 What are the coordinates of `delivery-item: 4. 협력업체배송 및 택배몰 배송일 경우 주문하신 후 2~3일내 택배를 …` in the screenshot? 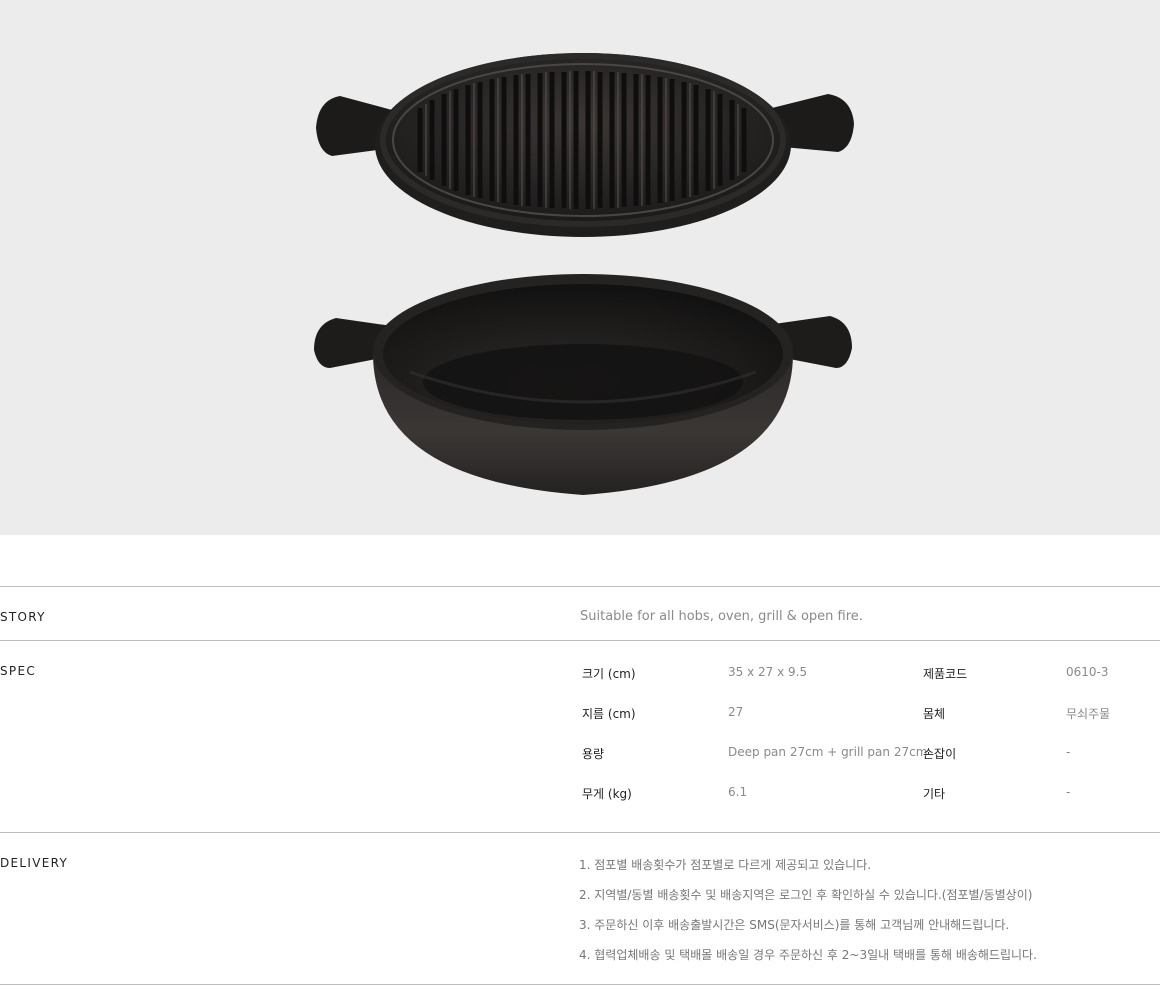 It's located at (808, 955).